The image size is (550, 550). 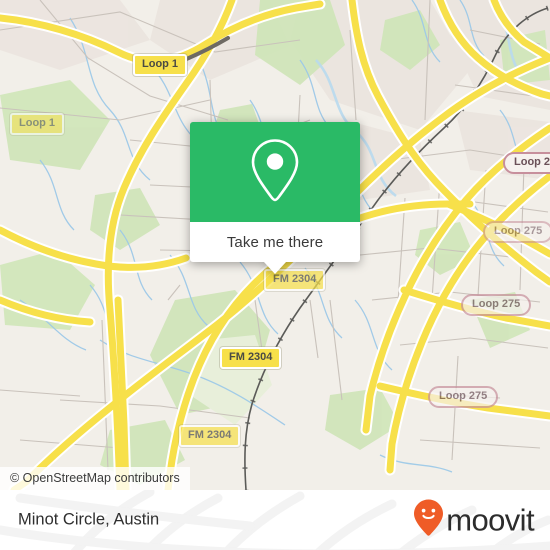 I want to click on osm-attribution: © OpenStreetMap contributors, so click(x=95, y=478).